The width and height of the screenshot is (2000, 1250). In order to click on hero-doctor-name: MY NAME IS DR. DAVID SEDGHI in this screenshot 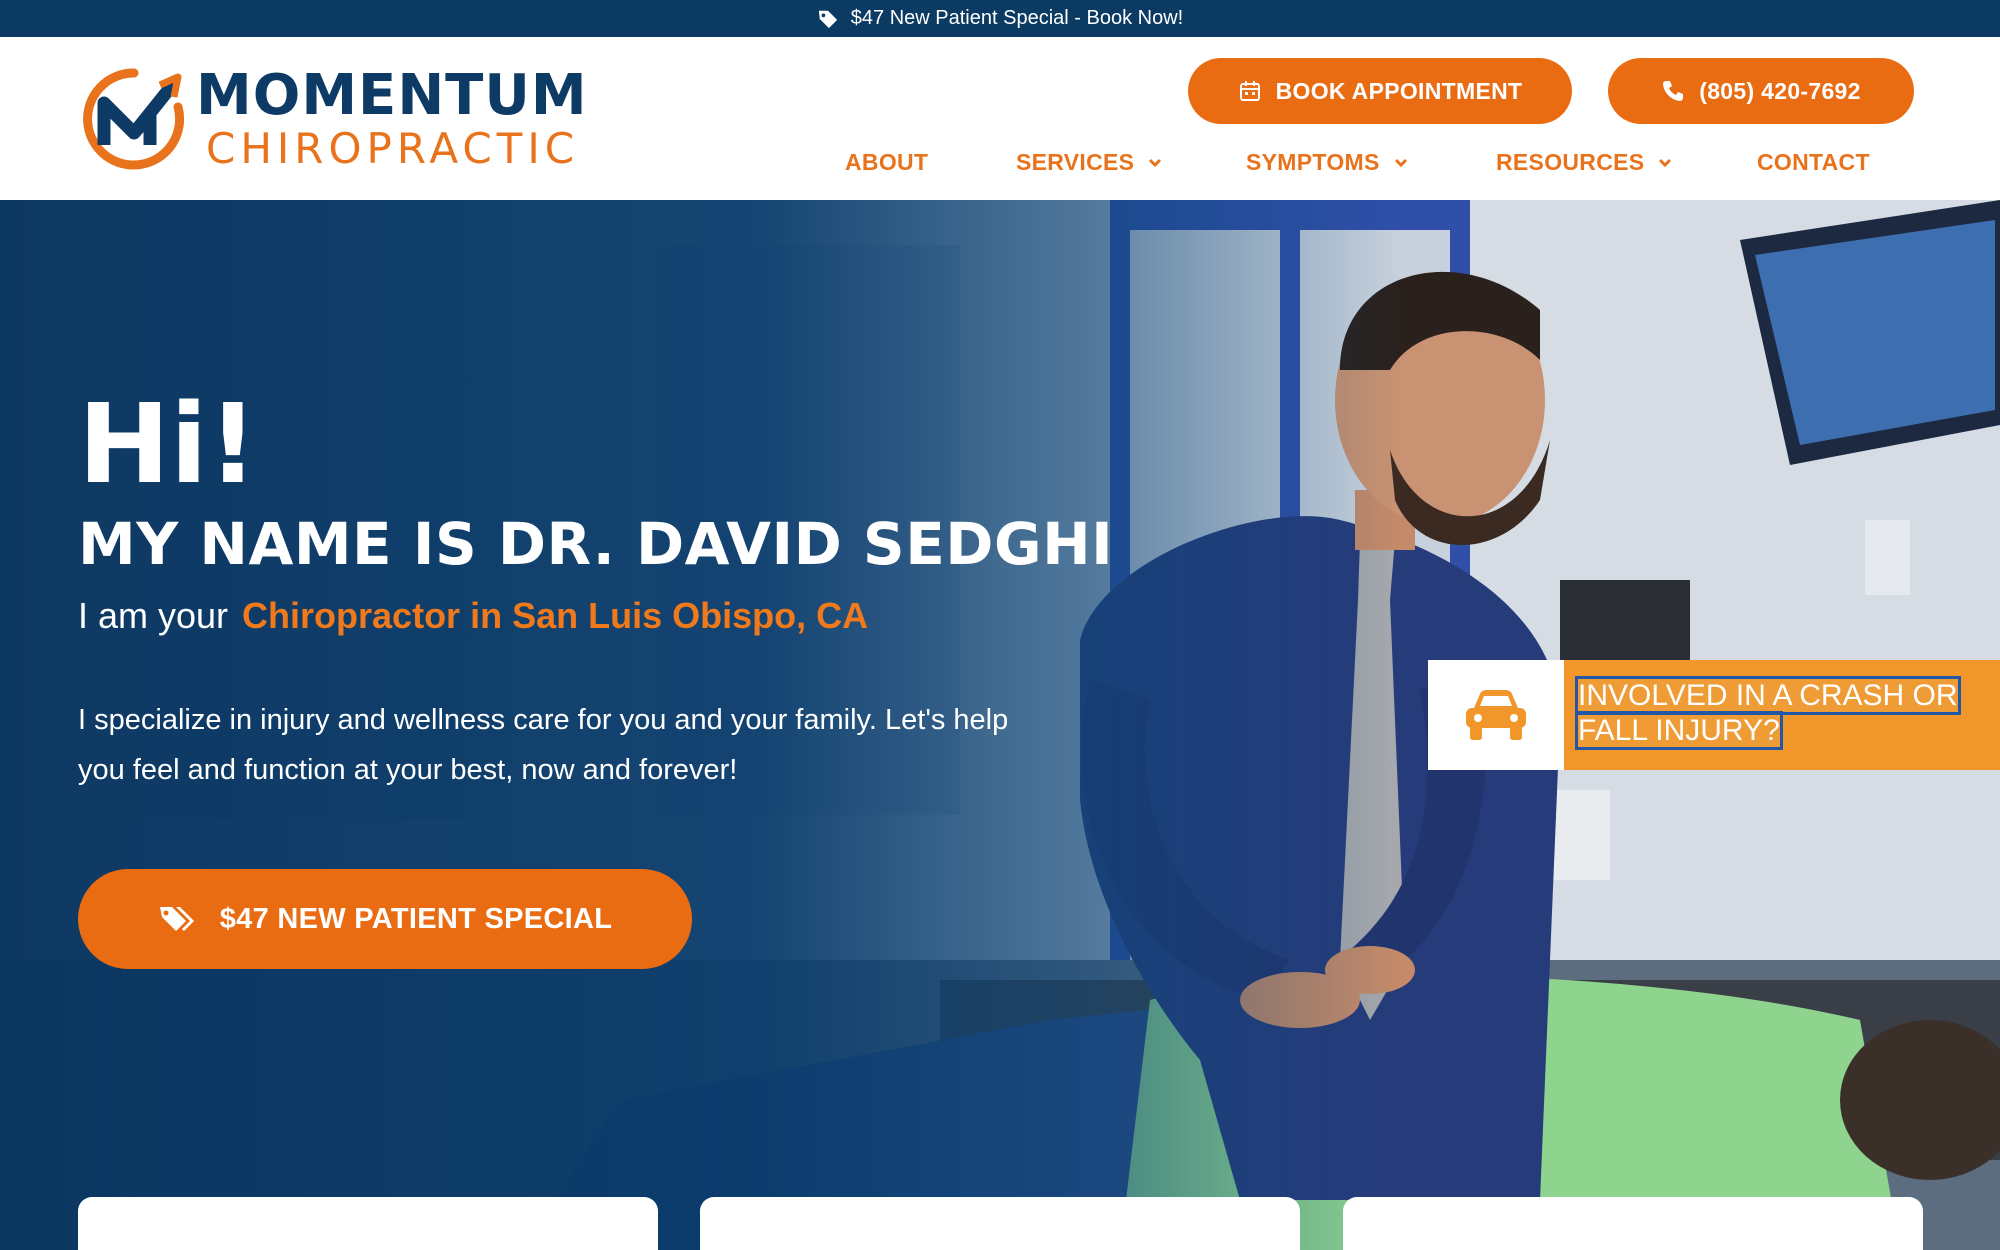, I will do `click(596, 544)`.